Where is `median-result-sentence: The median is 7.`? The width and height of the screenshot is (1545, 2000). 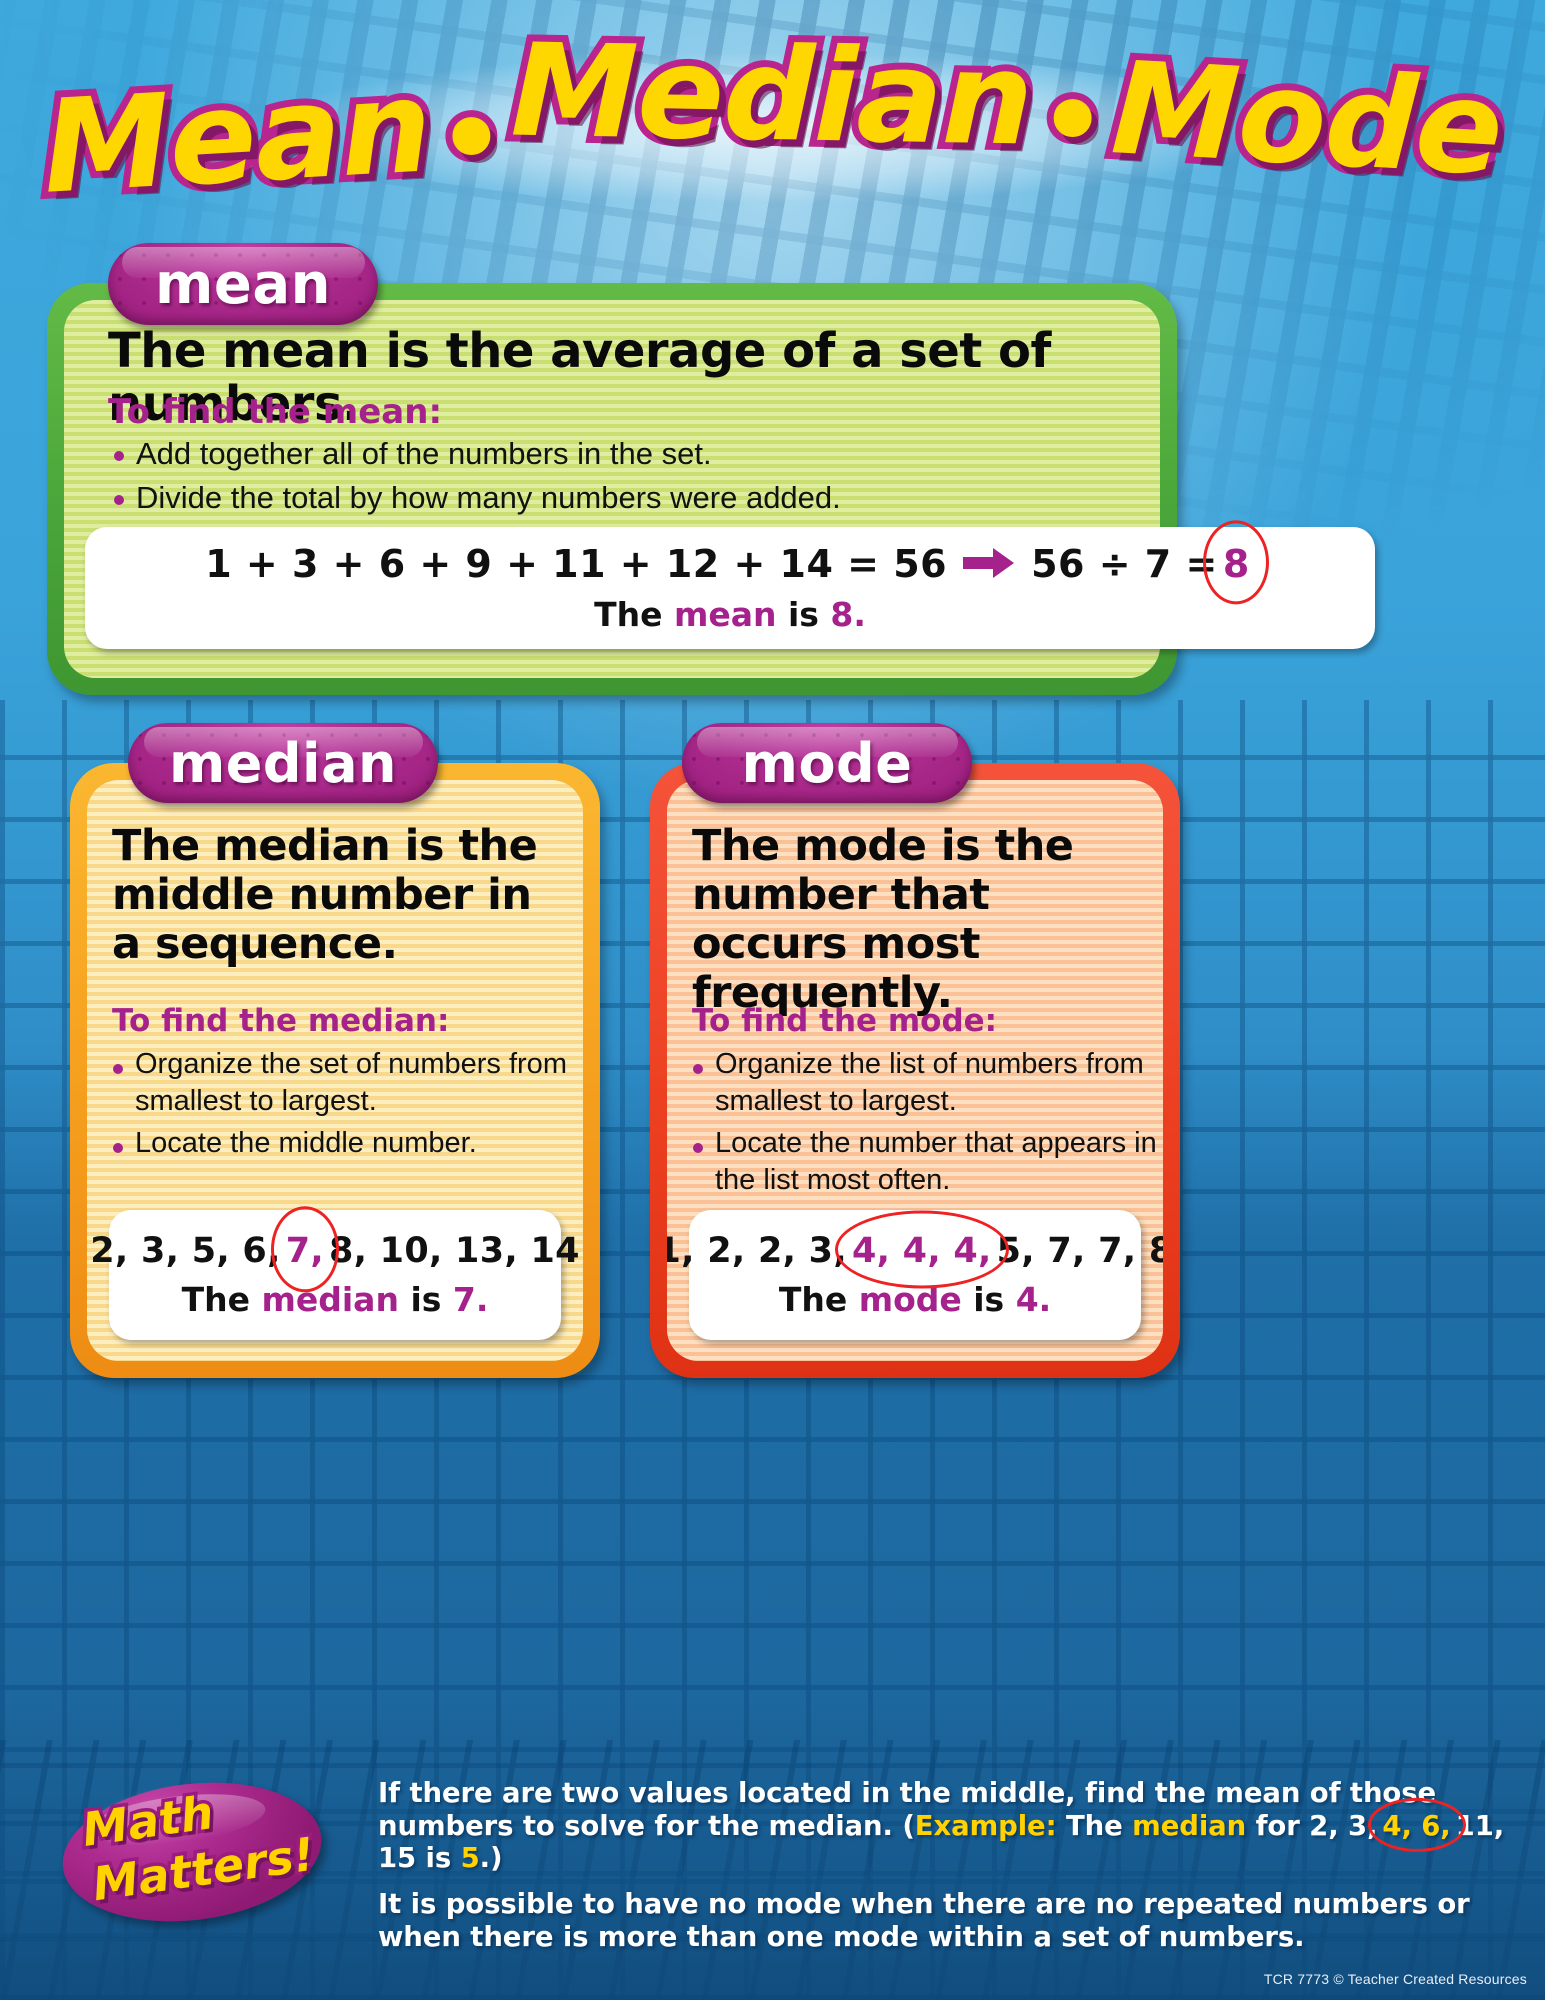 median-result-sentence: The median is 7. is located at coordinates (335, 1299).